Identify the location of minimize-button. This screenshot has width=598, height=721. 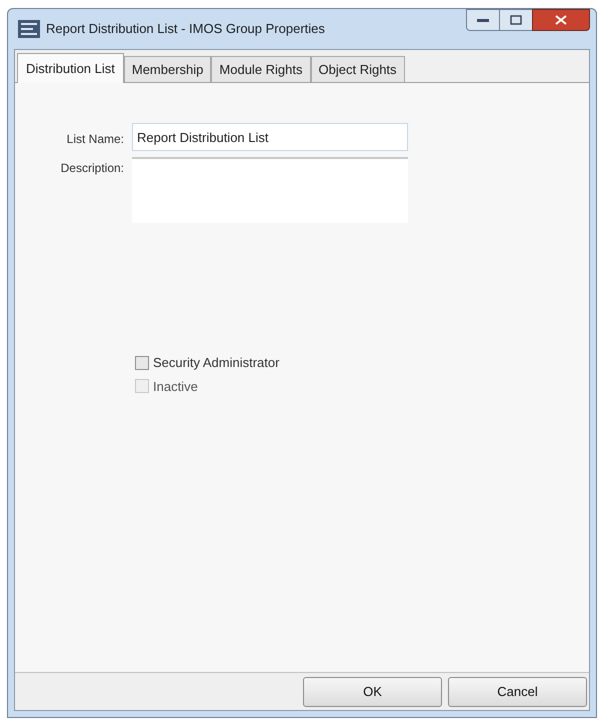
(483, 20).